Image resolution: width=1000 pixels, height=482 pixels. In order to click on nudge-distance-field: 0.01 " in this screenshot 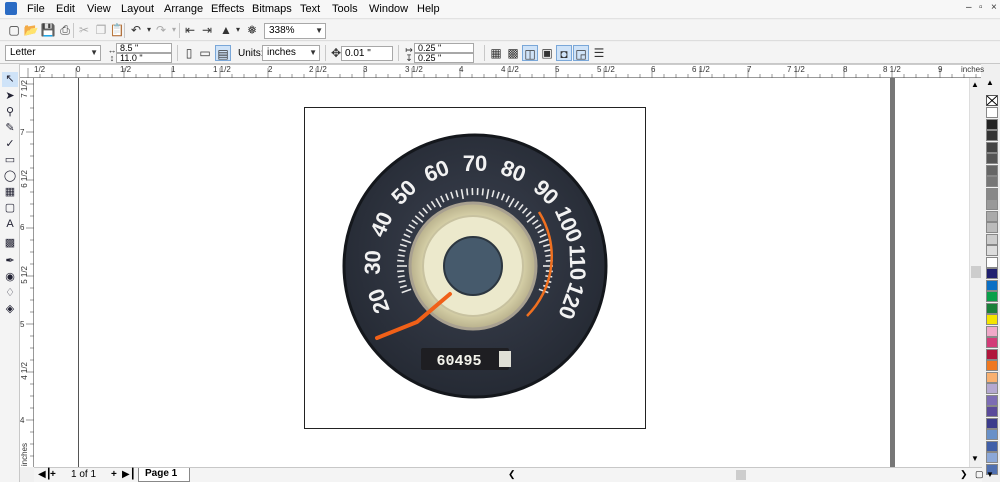, I will do `click(367, 53)`.